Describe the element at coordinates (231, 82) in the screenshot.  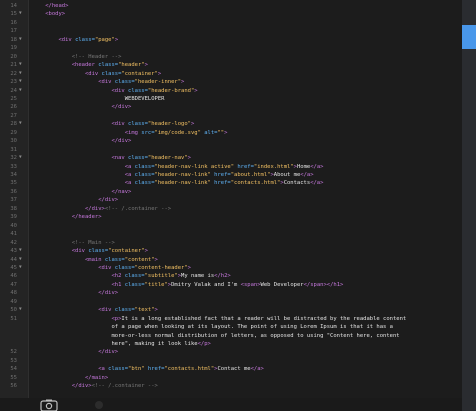
I see `code-line: 23 ▼ <div class="header-inner">` at that location.